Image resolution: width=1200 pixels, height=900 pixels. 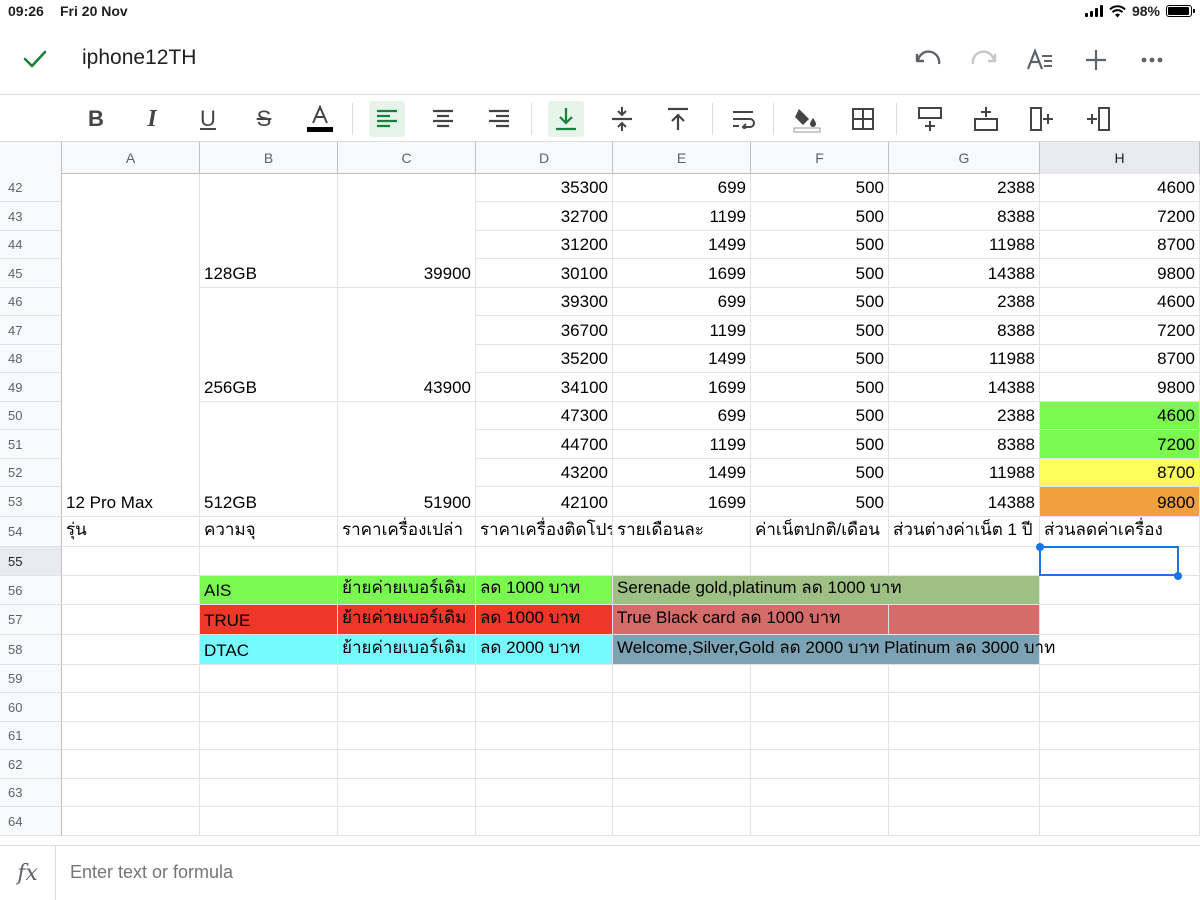 I want to click on align-right-button, so click(x=499, y=119).